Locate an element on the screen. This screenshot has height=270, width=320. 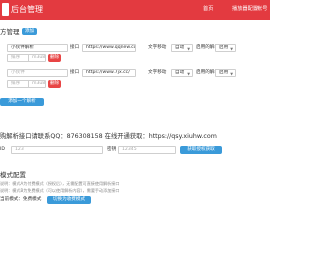
auth-id-input: 123 is located at coordinates (57, 150).